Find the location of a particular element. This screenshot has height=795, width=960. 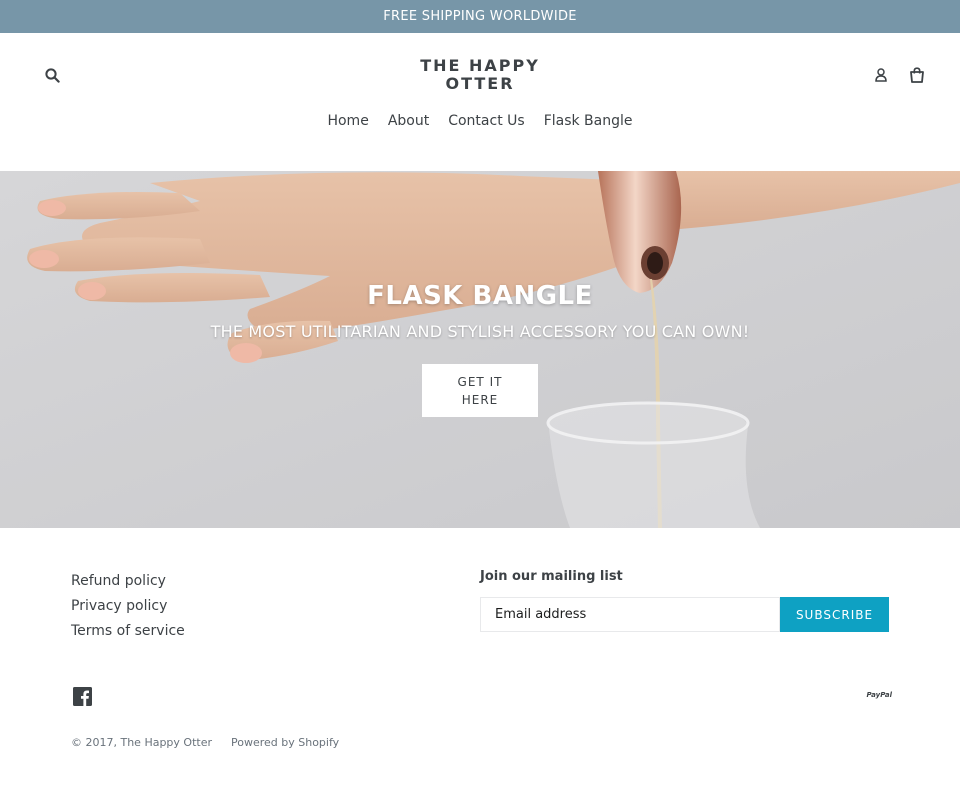

mailing-list-title: Join our mailing list is located at coordinates (551, 576).